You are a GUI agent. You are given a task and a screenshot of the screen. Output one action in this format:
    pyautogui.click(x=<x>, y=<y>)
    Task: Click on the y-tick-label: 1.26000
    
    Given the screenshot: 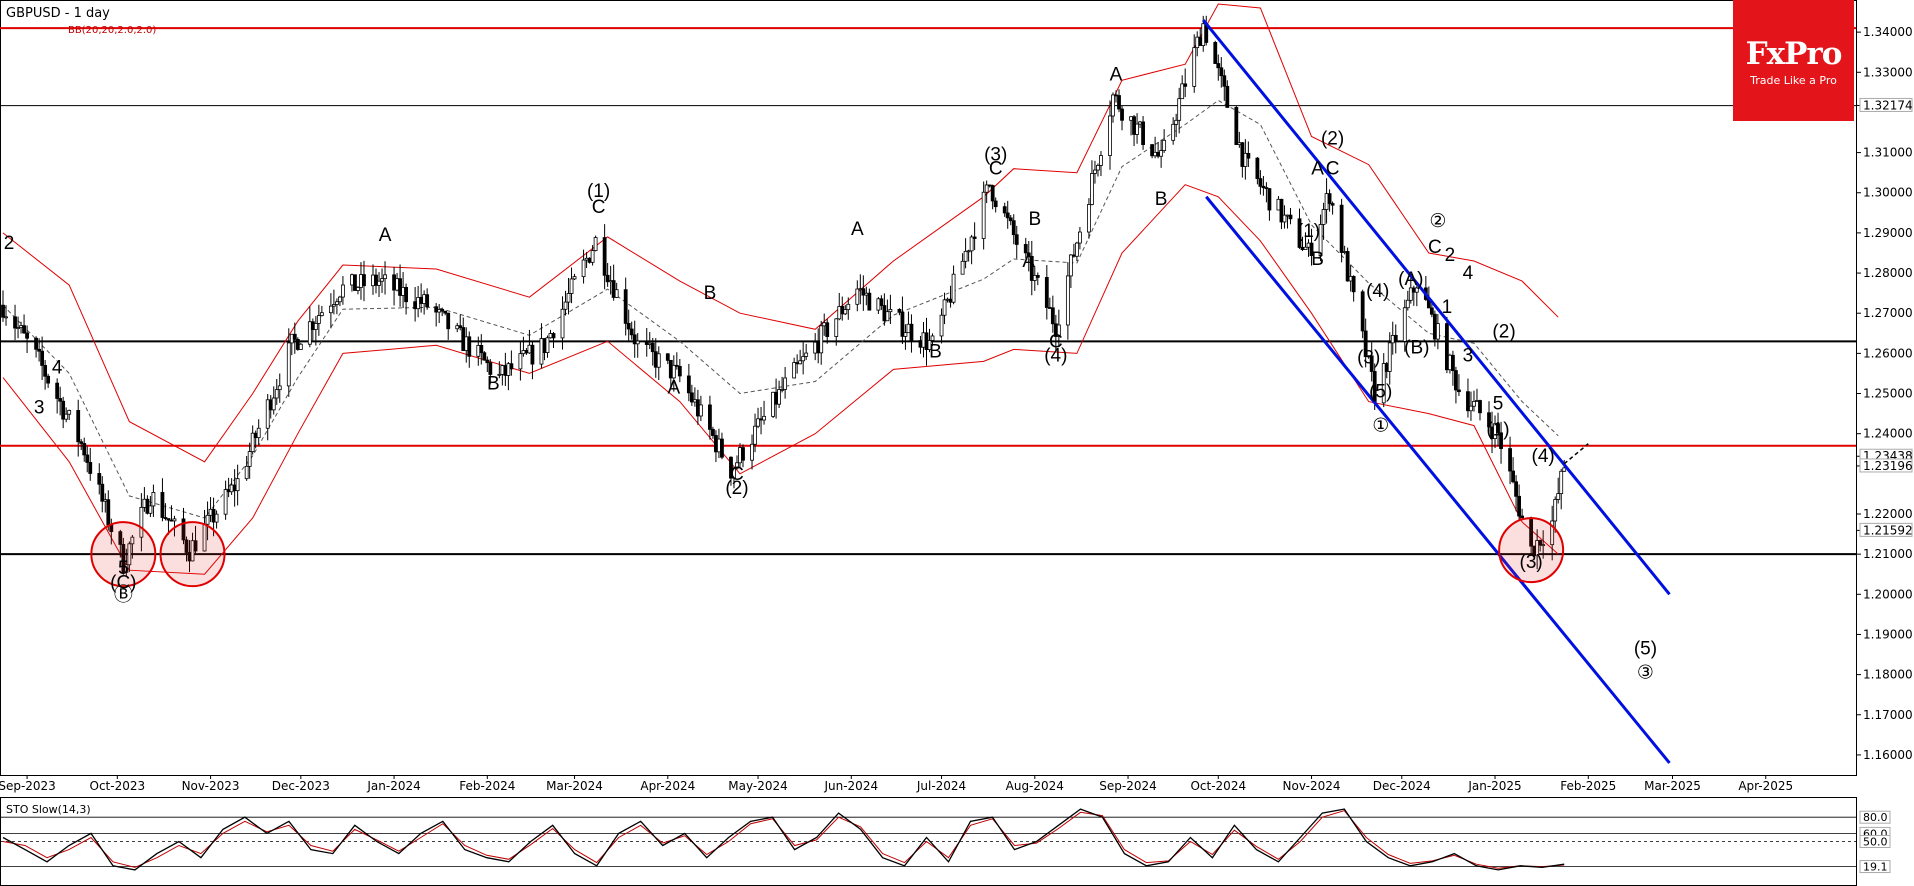 What is the action you would take?
    pyautogui.click(x=1888, y=353)
    